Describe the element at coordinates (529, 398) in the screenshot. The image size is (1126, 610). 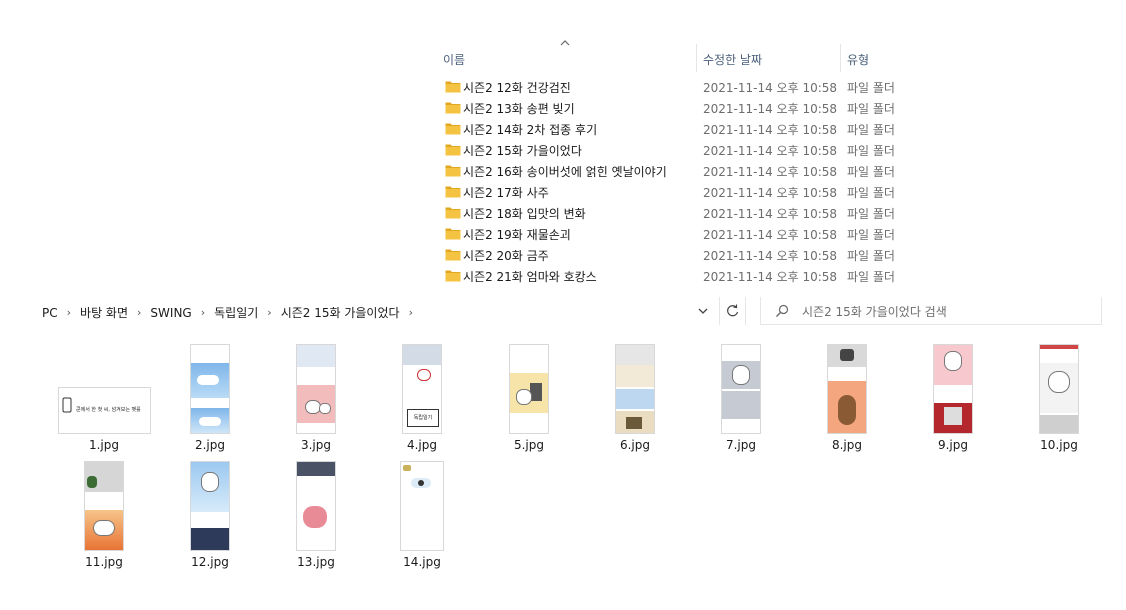
I see `file-item: 5.jpg` at that location.